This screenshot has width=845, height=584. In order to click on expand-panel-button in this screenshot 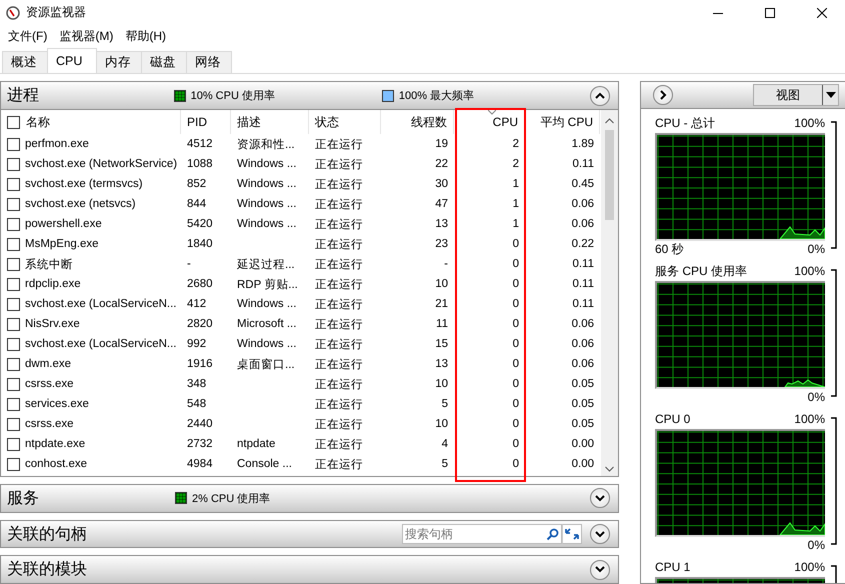, I will do `click(663, 95)`.